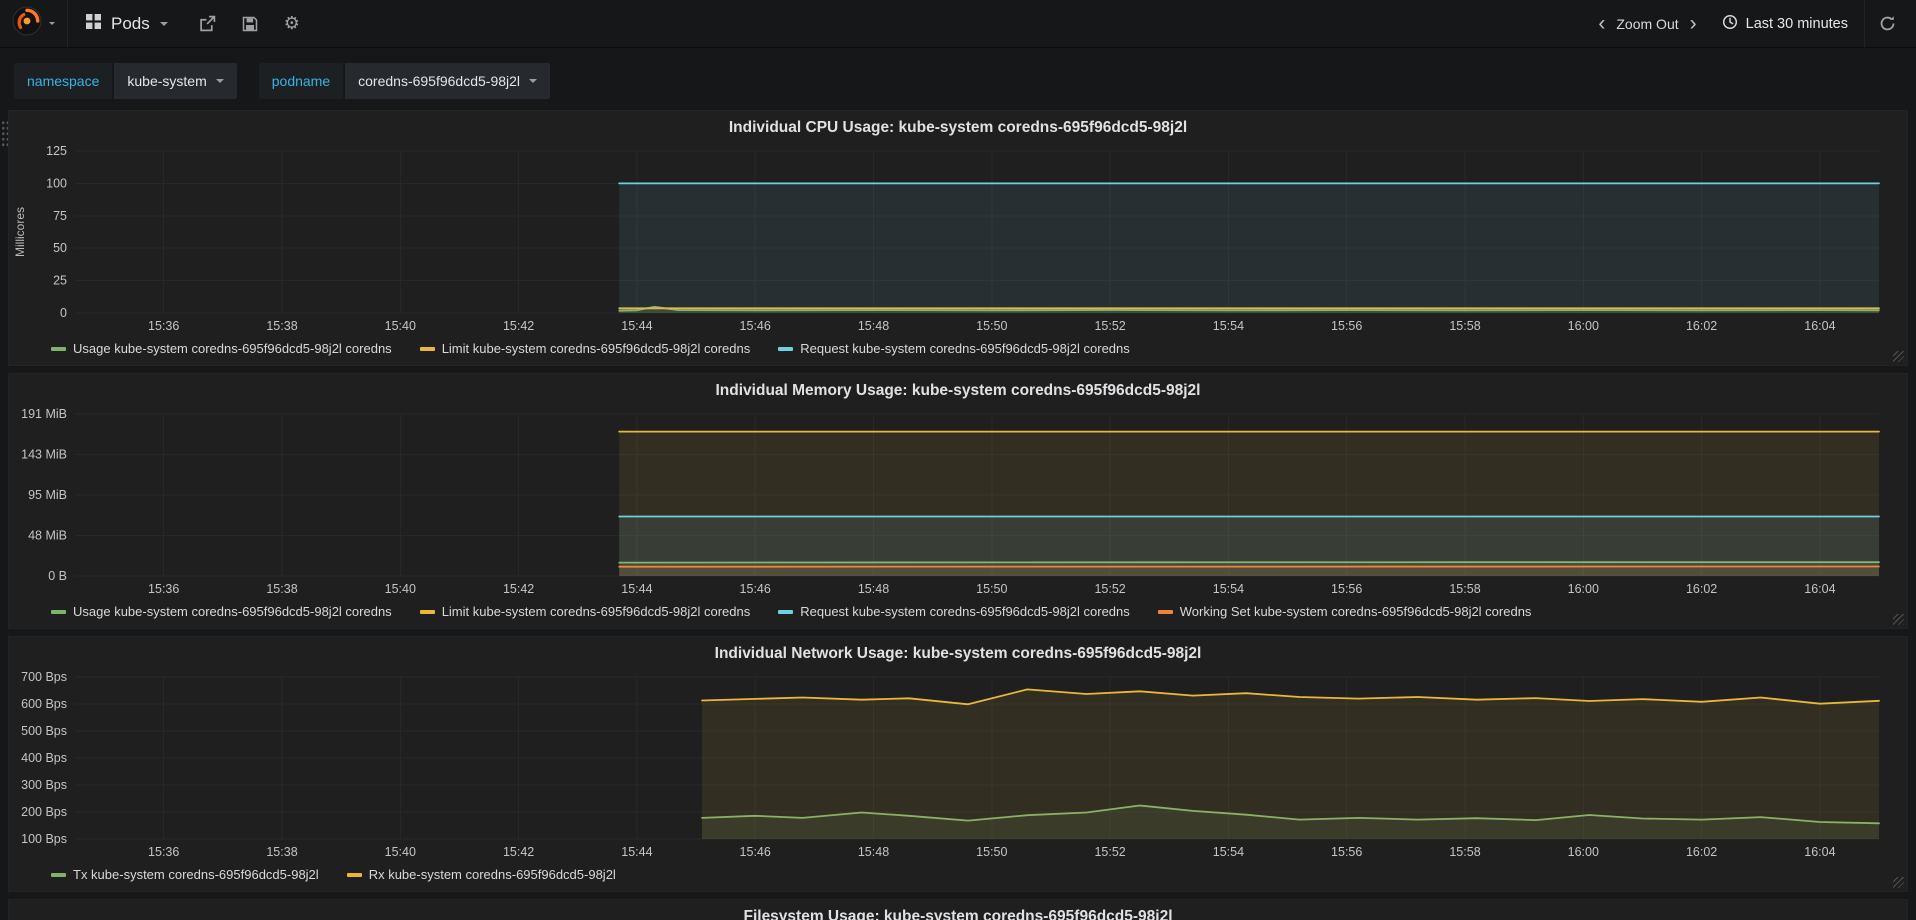 The image size is (1916, 920). Describe the element at coordinates (27, 23) in the screenshot. I see `grafana-logo-icon` at that location.